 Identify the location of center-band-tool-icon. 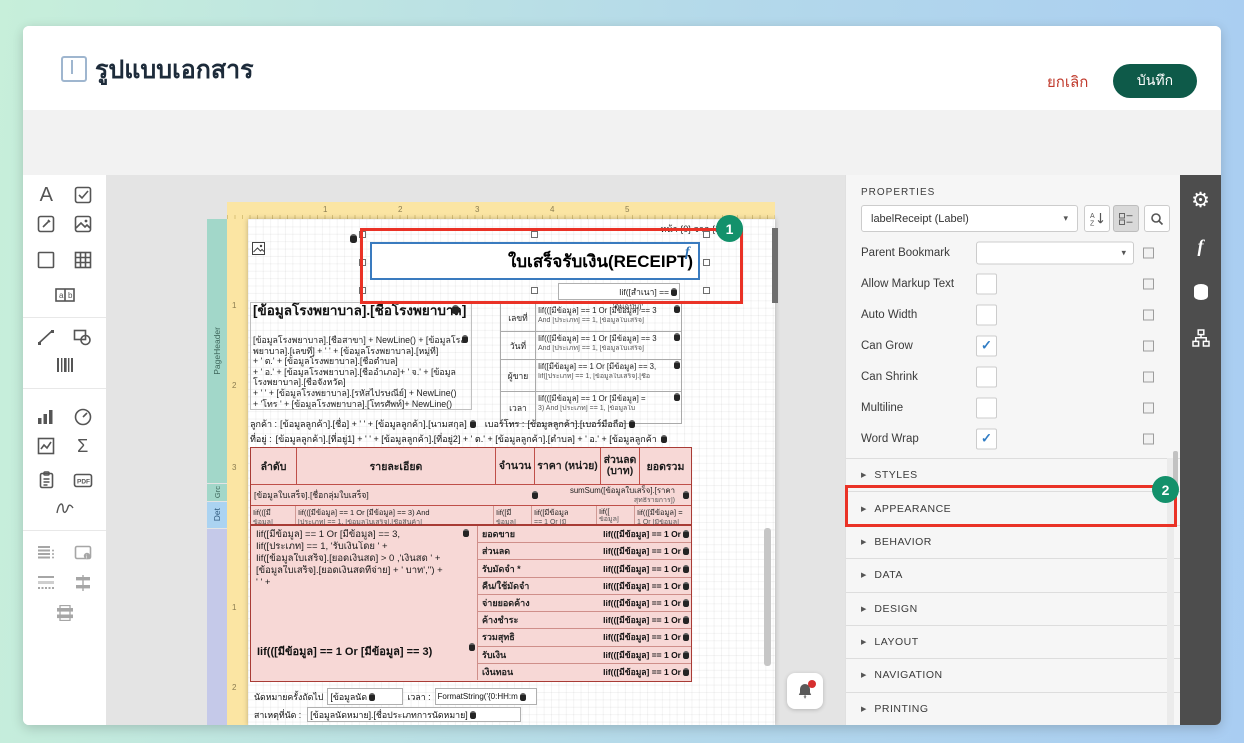
(83, 583).